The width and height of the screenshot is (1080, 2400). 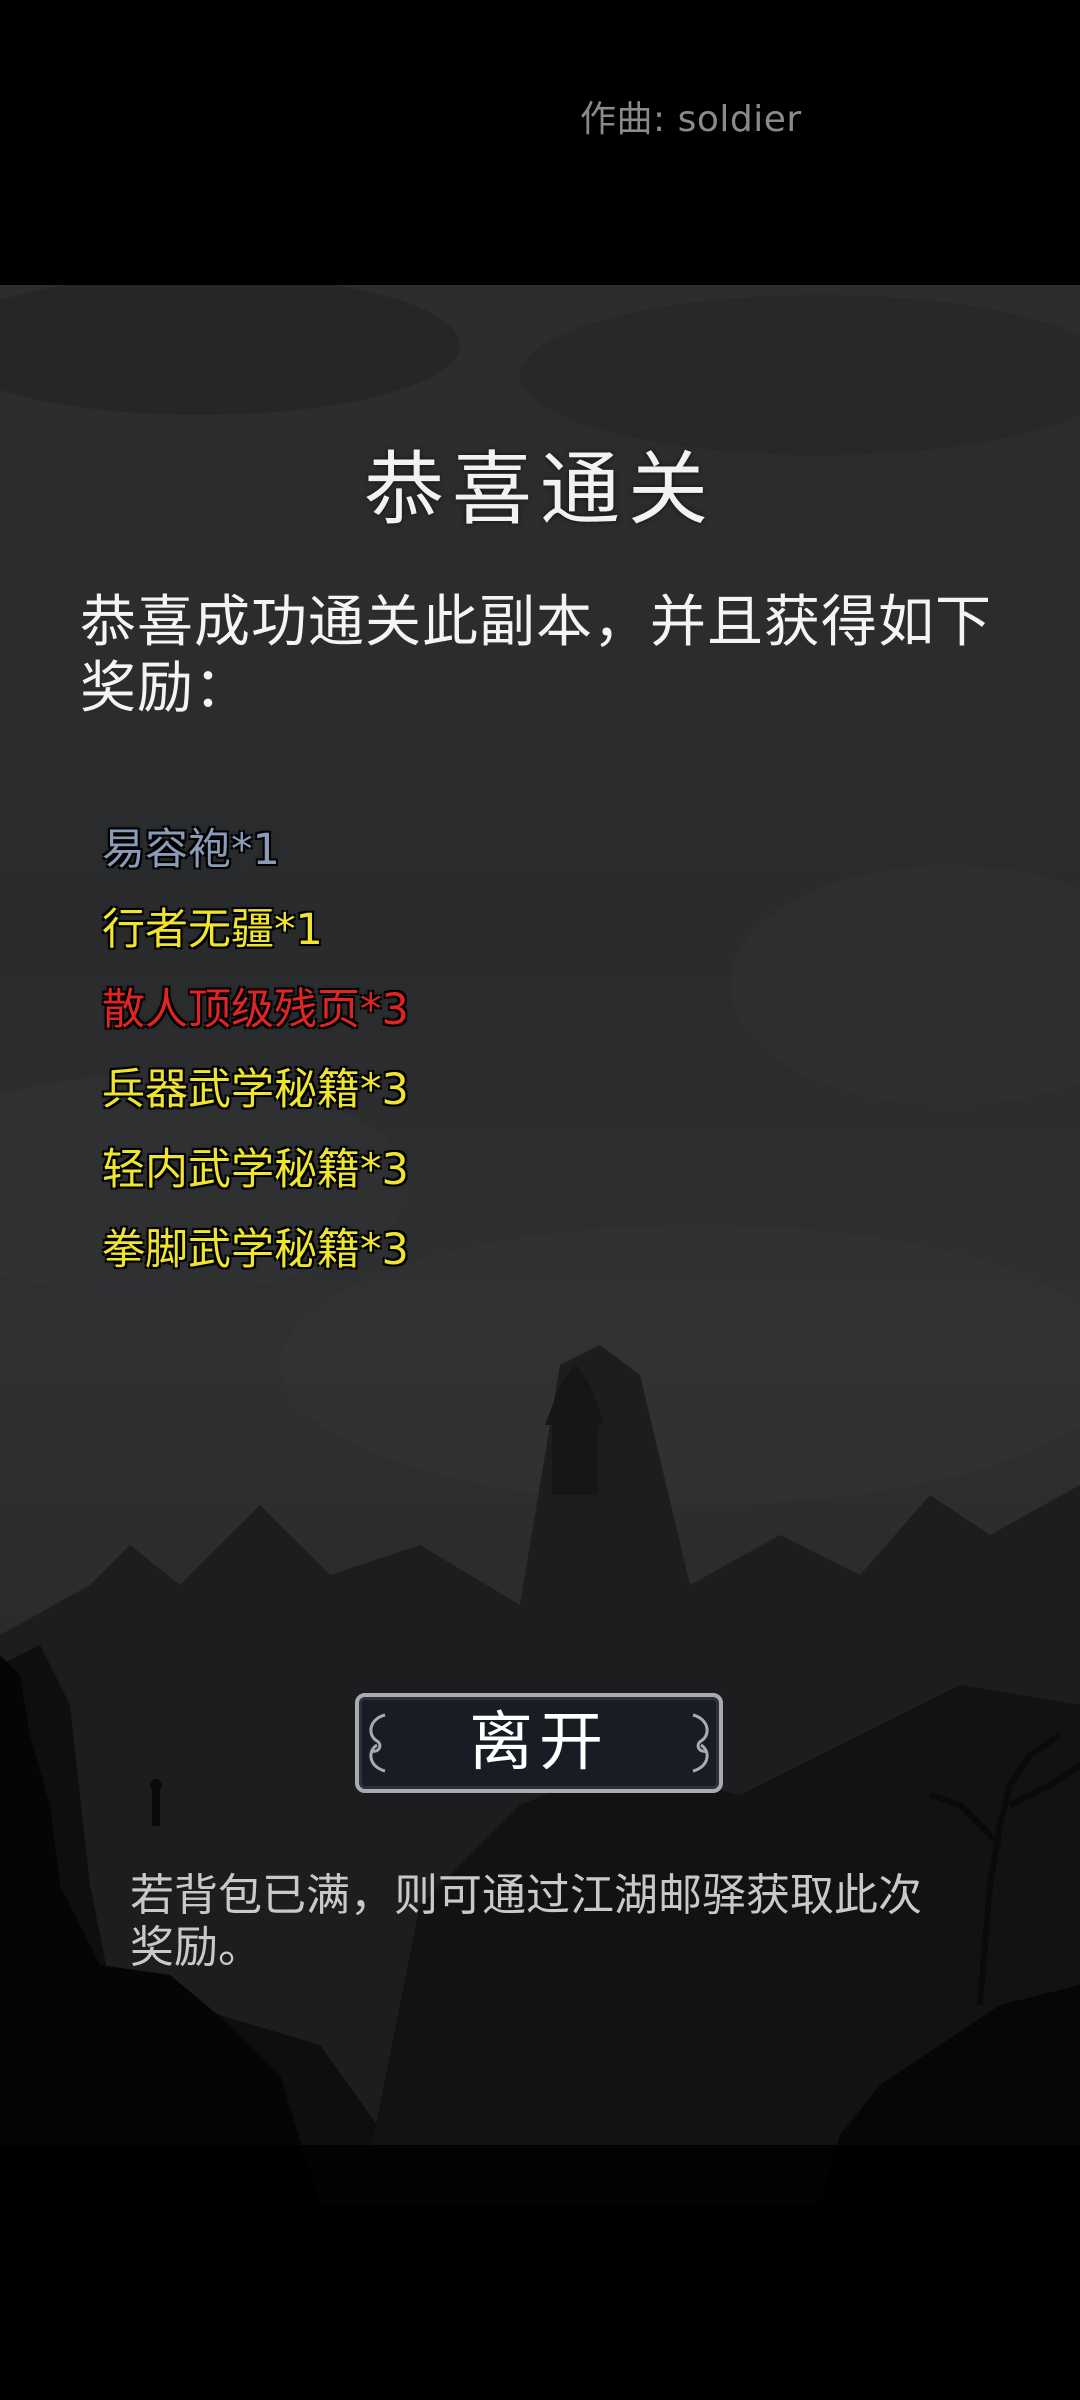 I want to click on reward-item: 轻内武学秘籍*3, so click(x=255, y=1170).